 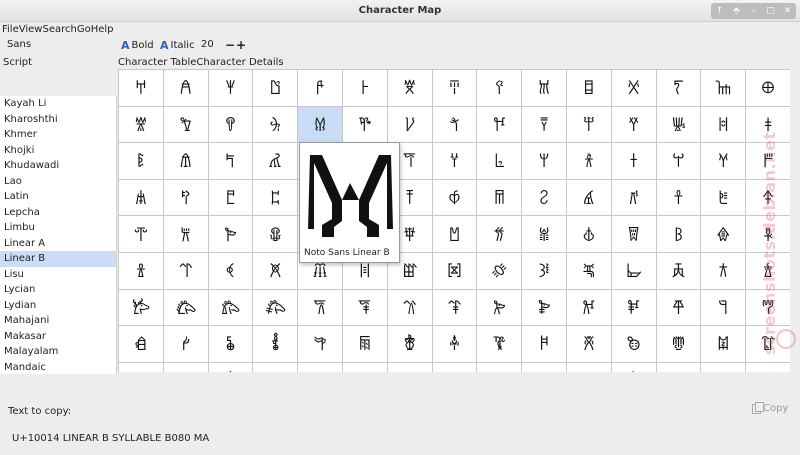 What do you see at coordinates (186, 125) in the screenshot?
I see `character-cell: 𐀑` at bounding box center [186, 125].